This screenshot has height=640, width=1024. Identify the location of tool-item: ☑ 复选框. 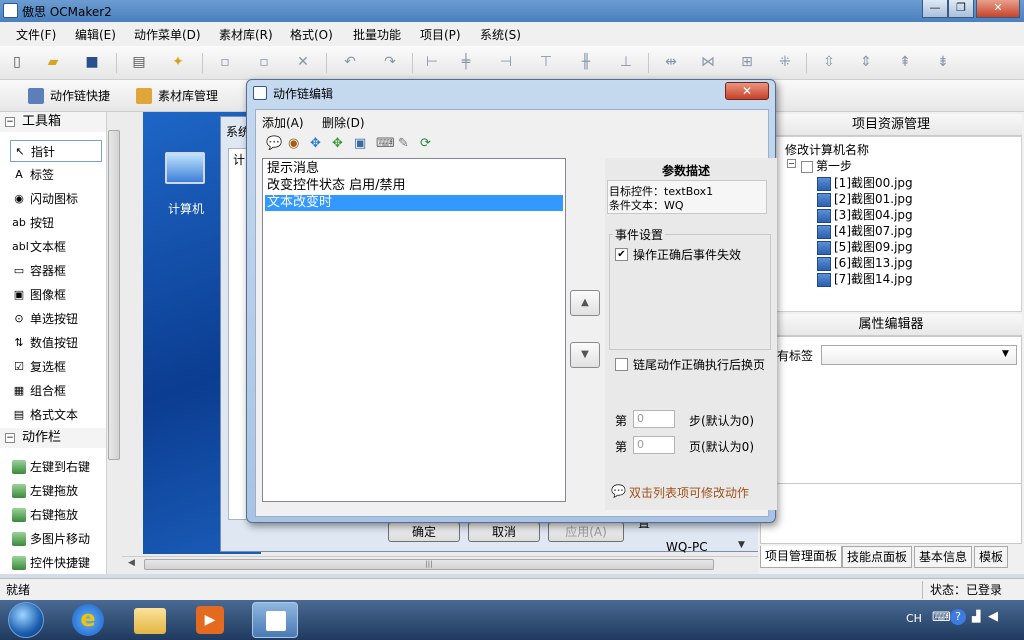
(56, 367).